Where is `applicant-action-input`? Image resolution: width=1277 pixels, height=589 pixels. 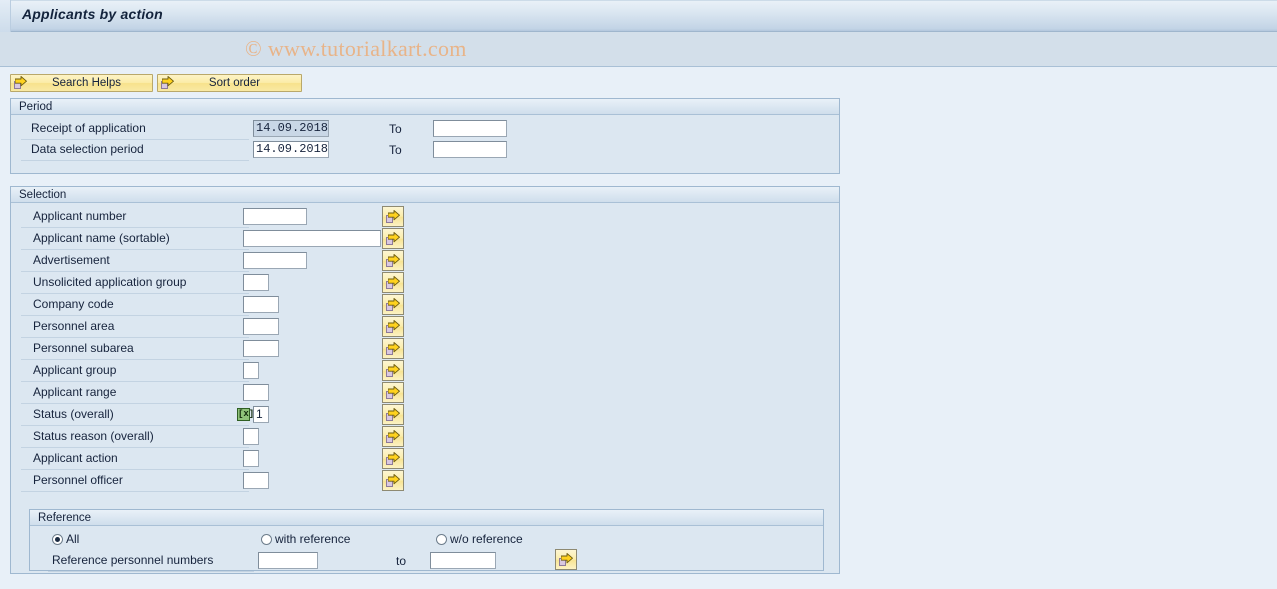
applicant-action-input is located at coordinates (251, 458).